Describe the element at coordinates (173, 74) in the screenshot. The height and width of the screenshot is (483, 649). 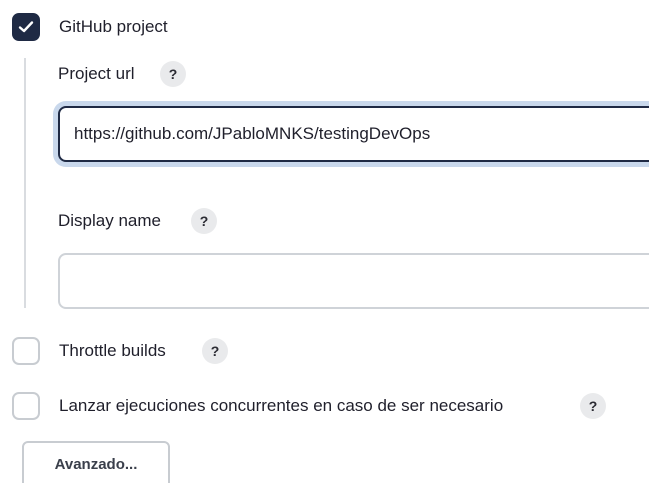
I see `project-url-help-icon: ?` at that location.